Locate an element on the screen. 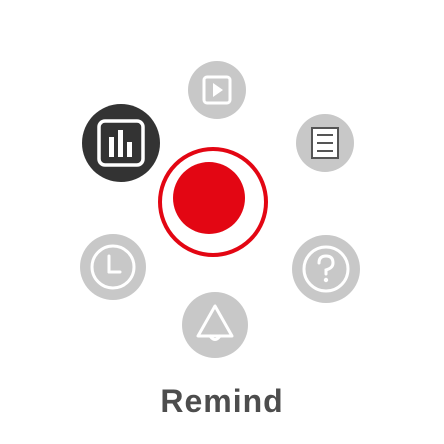 The image size is (444, 444). bell-icon is located at coordinates (215, 325).